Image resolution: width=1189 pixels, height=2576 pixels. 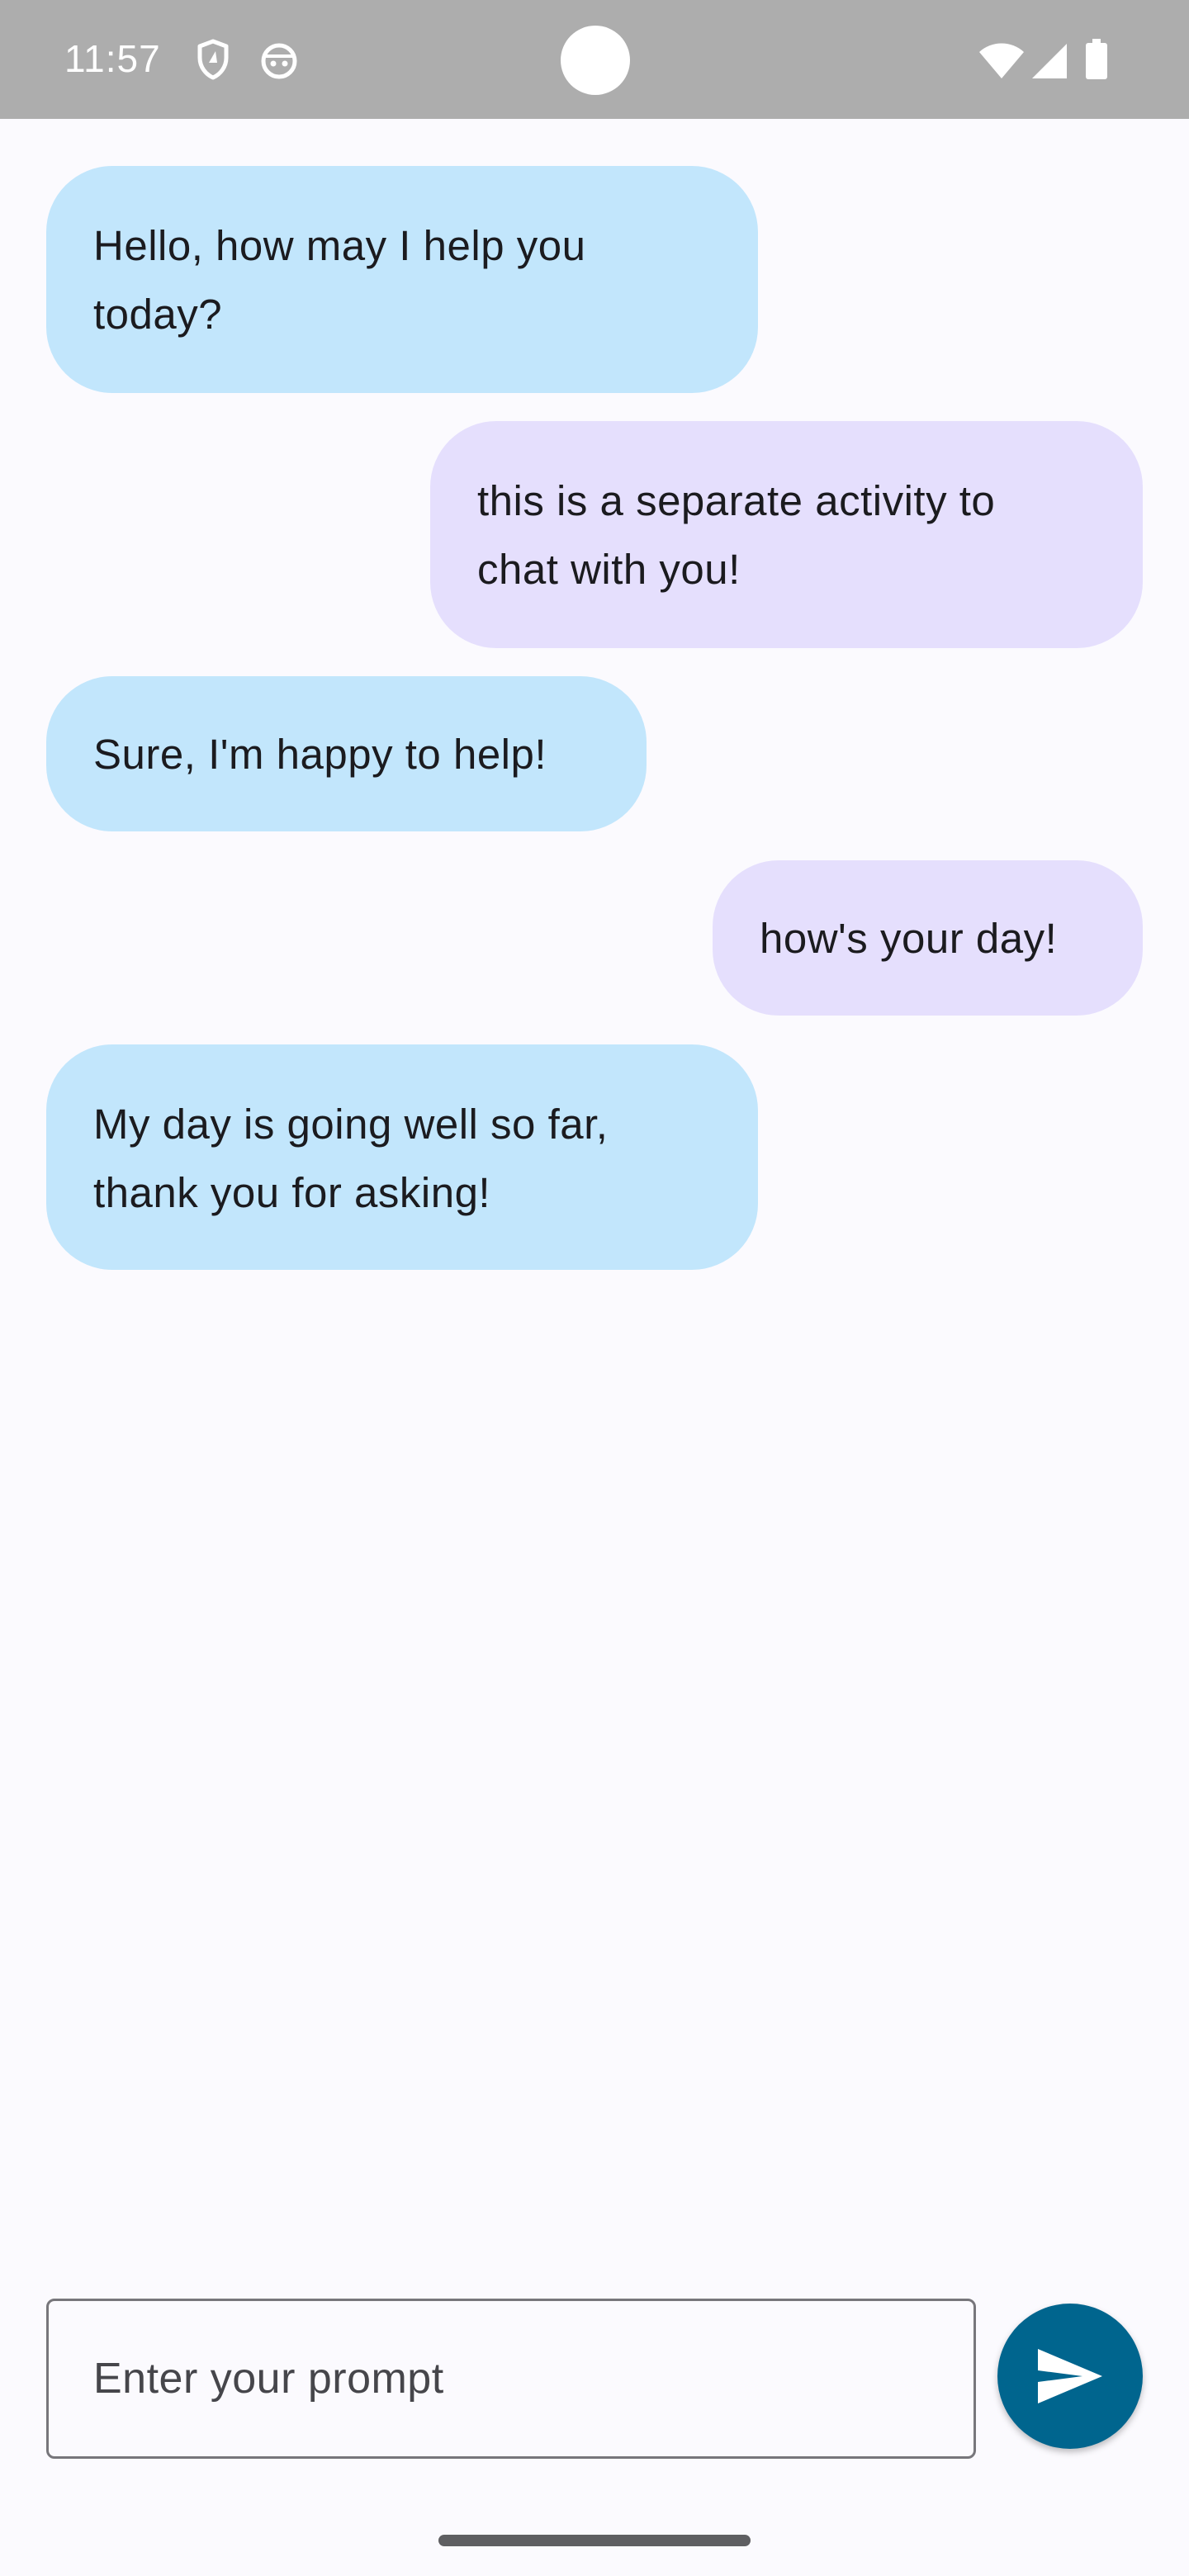 What do you see at coordinates (292, 1192) in the screenshot?
I see `message-text: thank you for asking!` at bounding box center [292, 1192].